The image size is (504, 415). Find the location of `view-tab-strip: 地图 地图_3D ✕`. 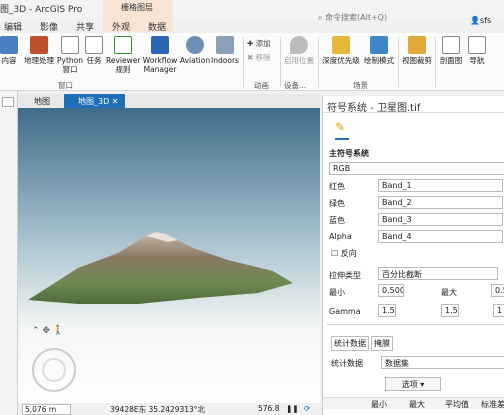

view-tab-strip: 地图 地图_3D ✕ is located at coordinates (169, 101).